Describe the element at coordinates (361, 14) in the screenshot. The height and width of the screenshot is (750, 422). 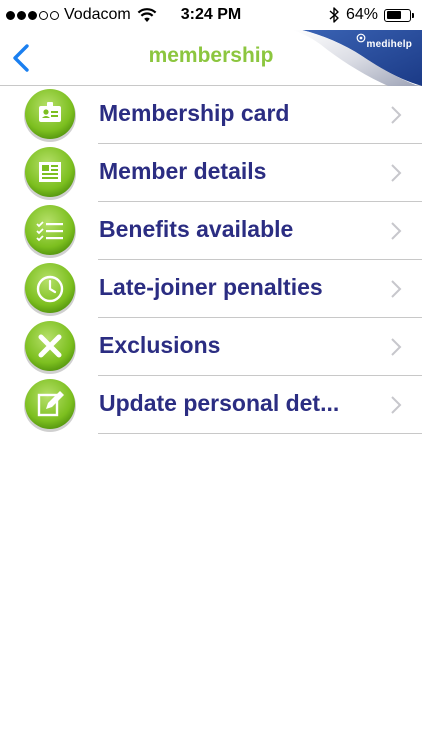
I see `battery-percent: 64%` at that location.